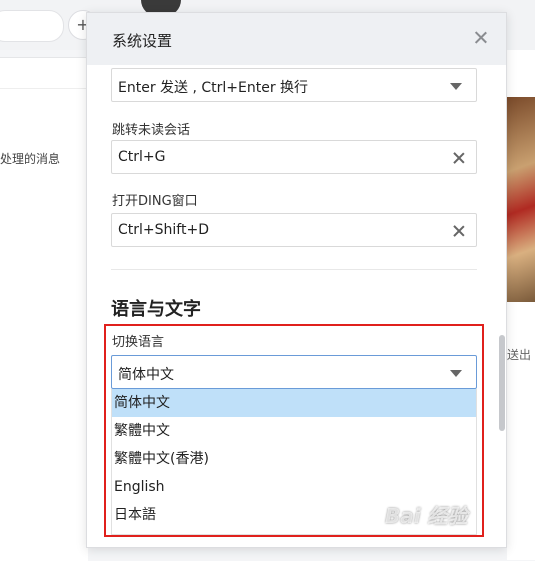 The width and height of the screenshot is (535, 561). What do you see at coordinates (426, 516) in the screenshot?
I see `watermark-logo: Bai 经验` at bounding box center [426, 516].